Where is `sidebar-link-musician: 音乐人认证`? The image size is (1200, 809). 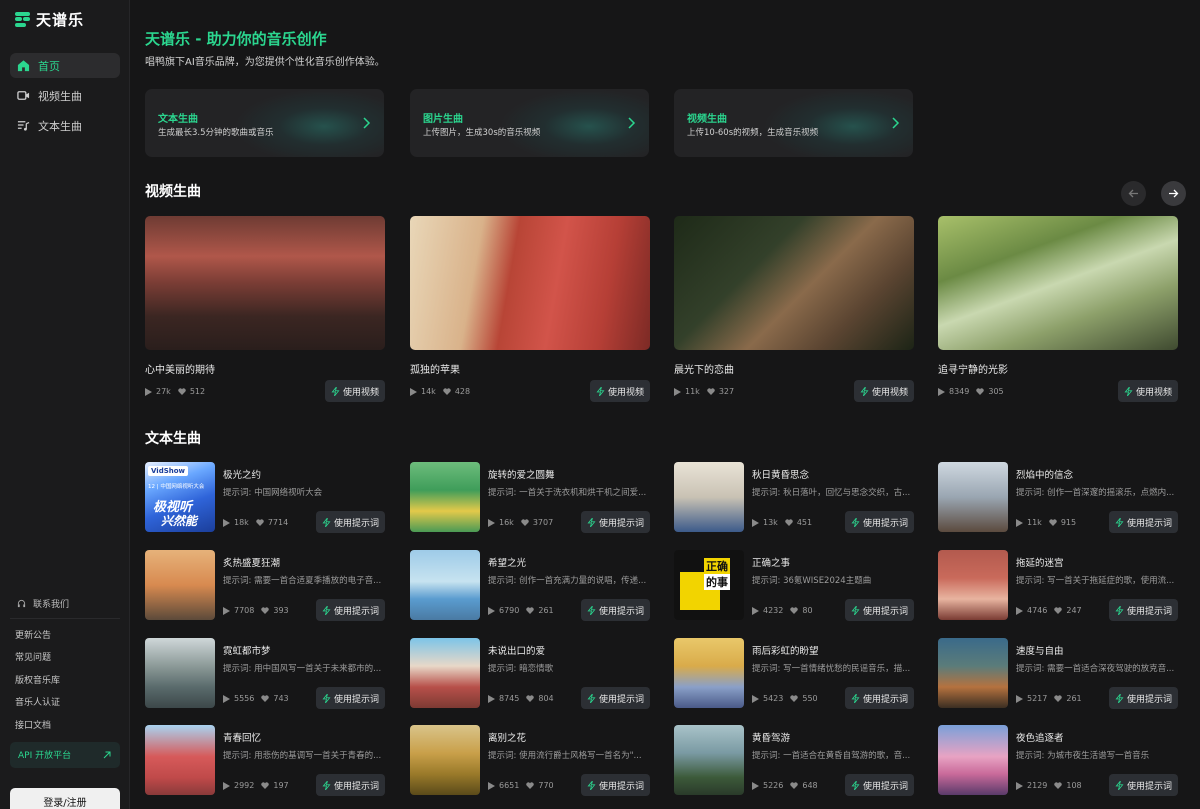 sidebar-link-musician: 音乐人认证 is located at coordinates (65, 702).